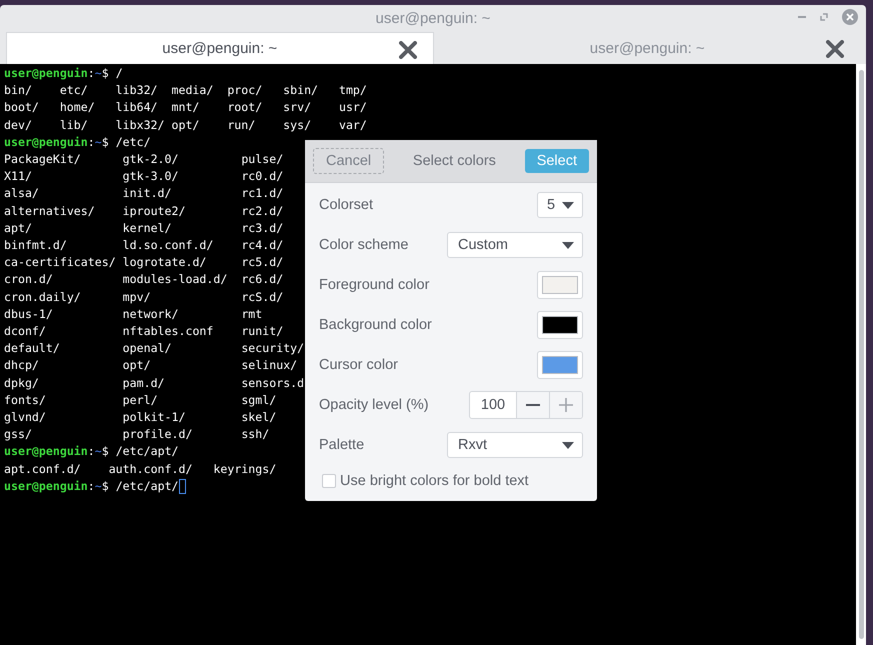  Describe the element at coordinates (262, 211) in the screenshot. I see `file-name: rc2.d/` at that location.